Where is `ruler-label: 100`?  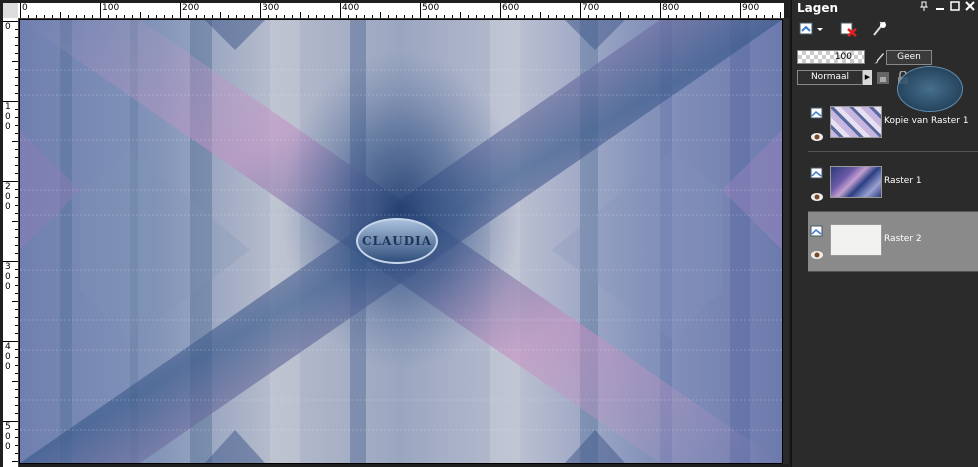 ruler-label: 100 is located at coordinates (111, 8).